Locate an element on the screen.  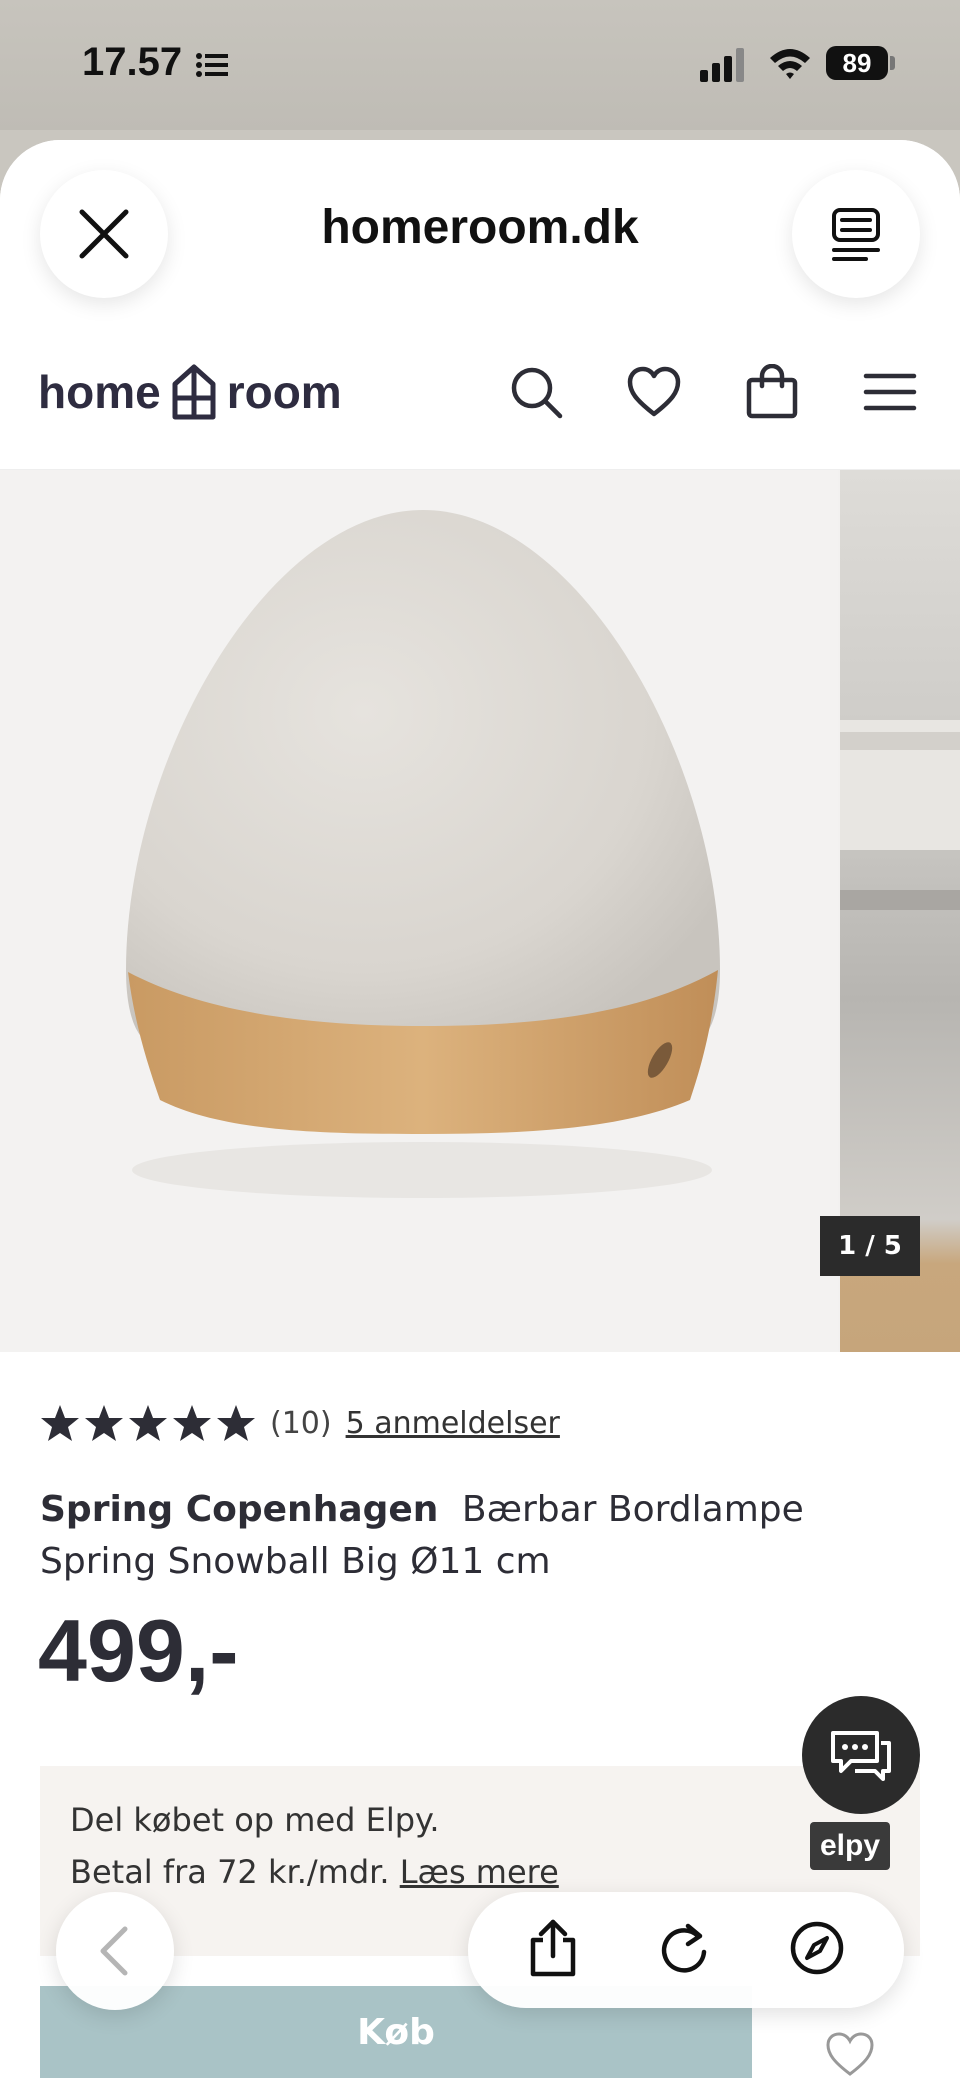
elpy-line2: Betal fra 72 kr./mdr. Læs mere is located at coordinates (480, 1872).